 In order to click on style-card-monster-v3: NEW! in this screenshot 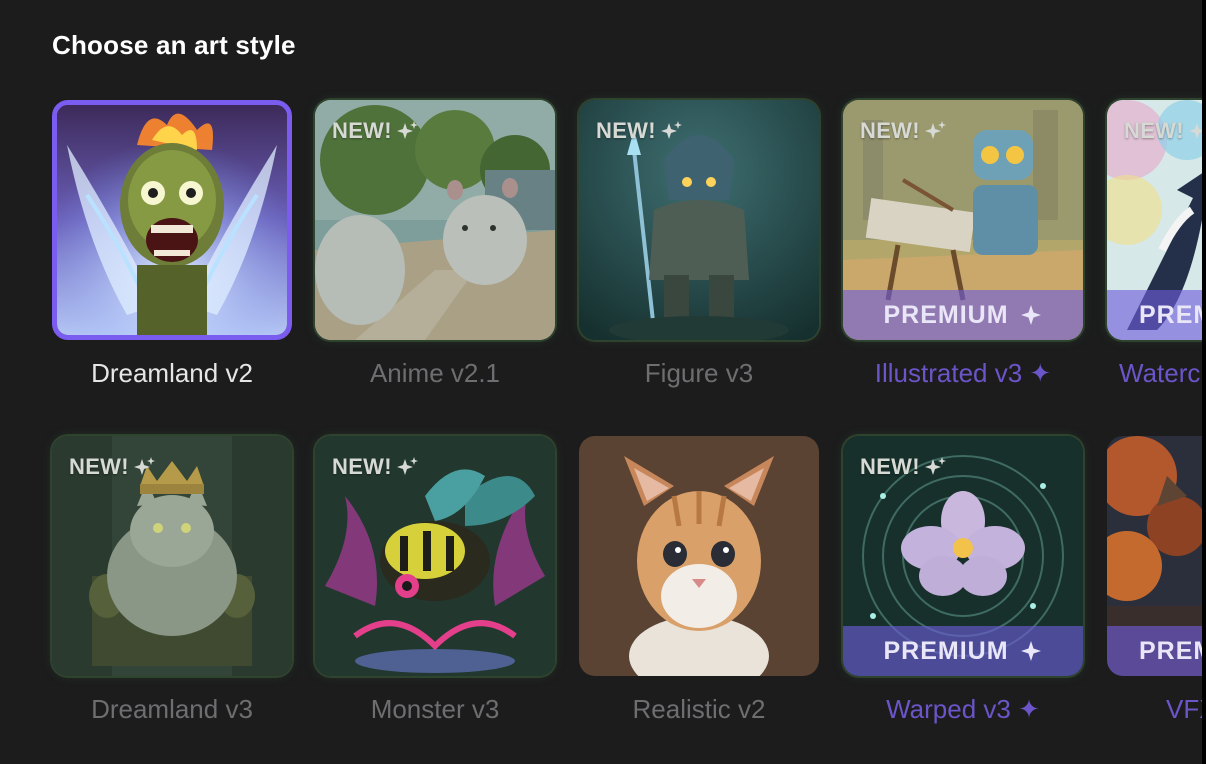, I will do `click(435, 556)`.